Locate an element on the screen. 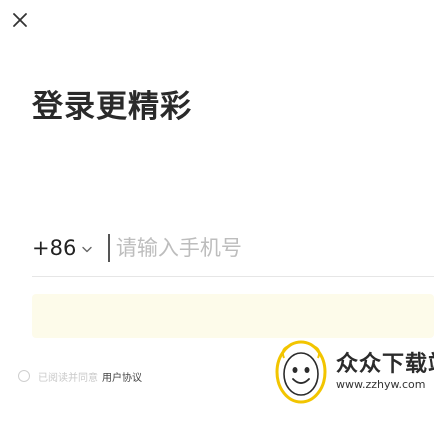 The height and width of the screenshot is (441, 434). phone-number-input is located at coordinates (245, 248).